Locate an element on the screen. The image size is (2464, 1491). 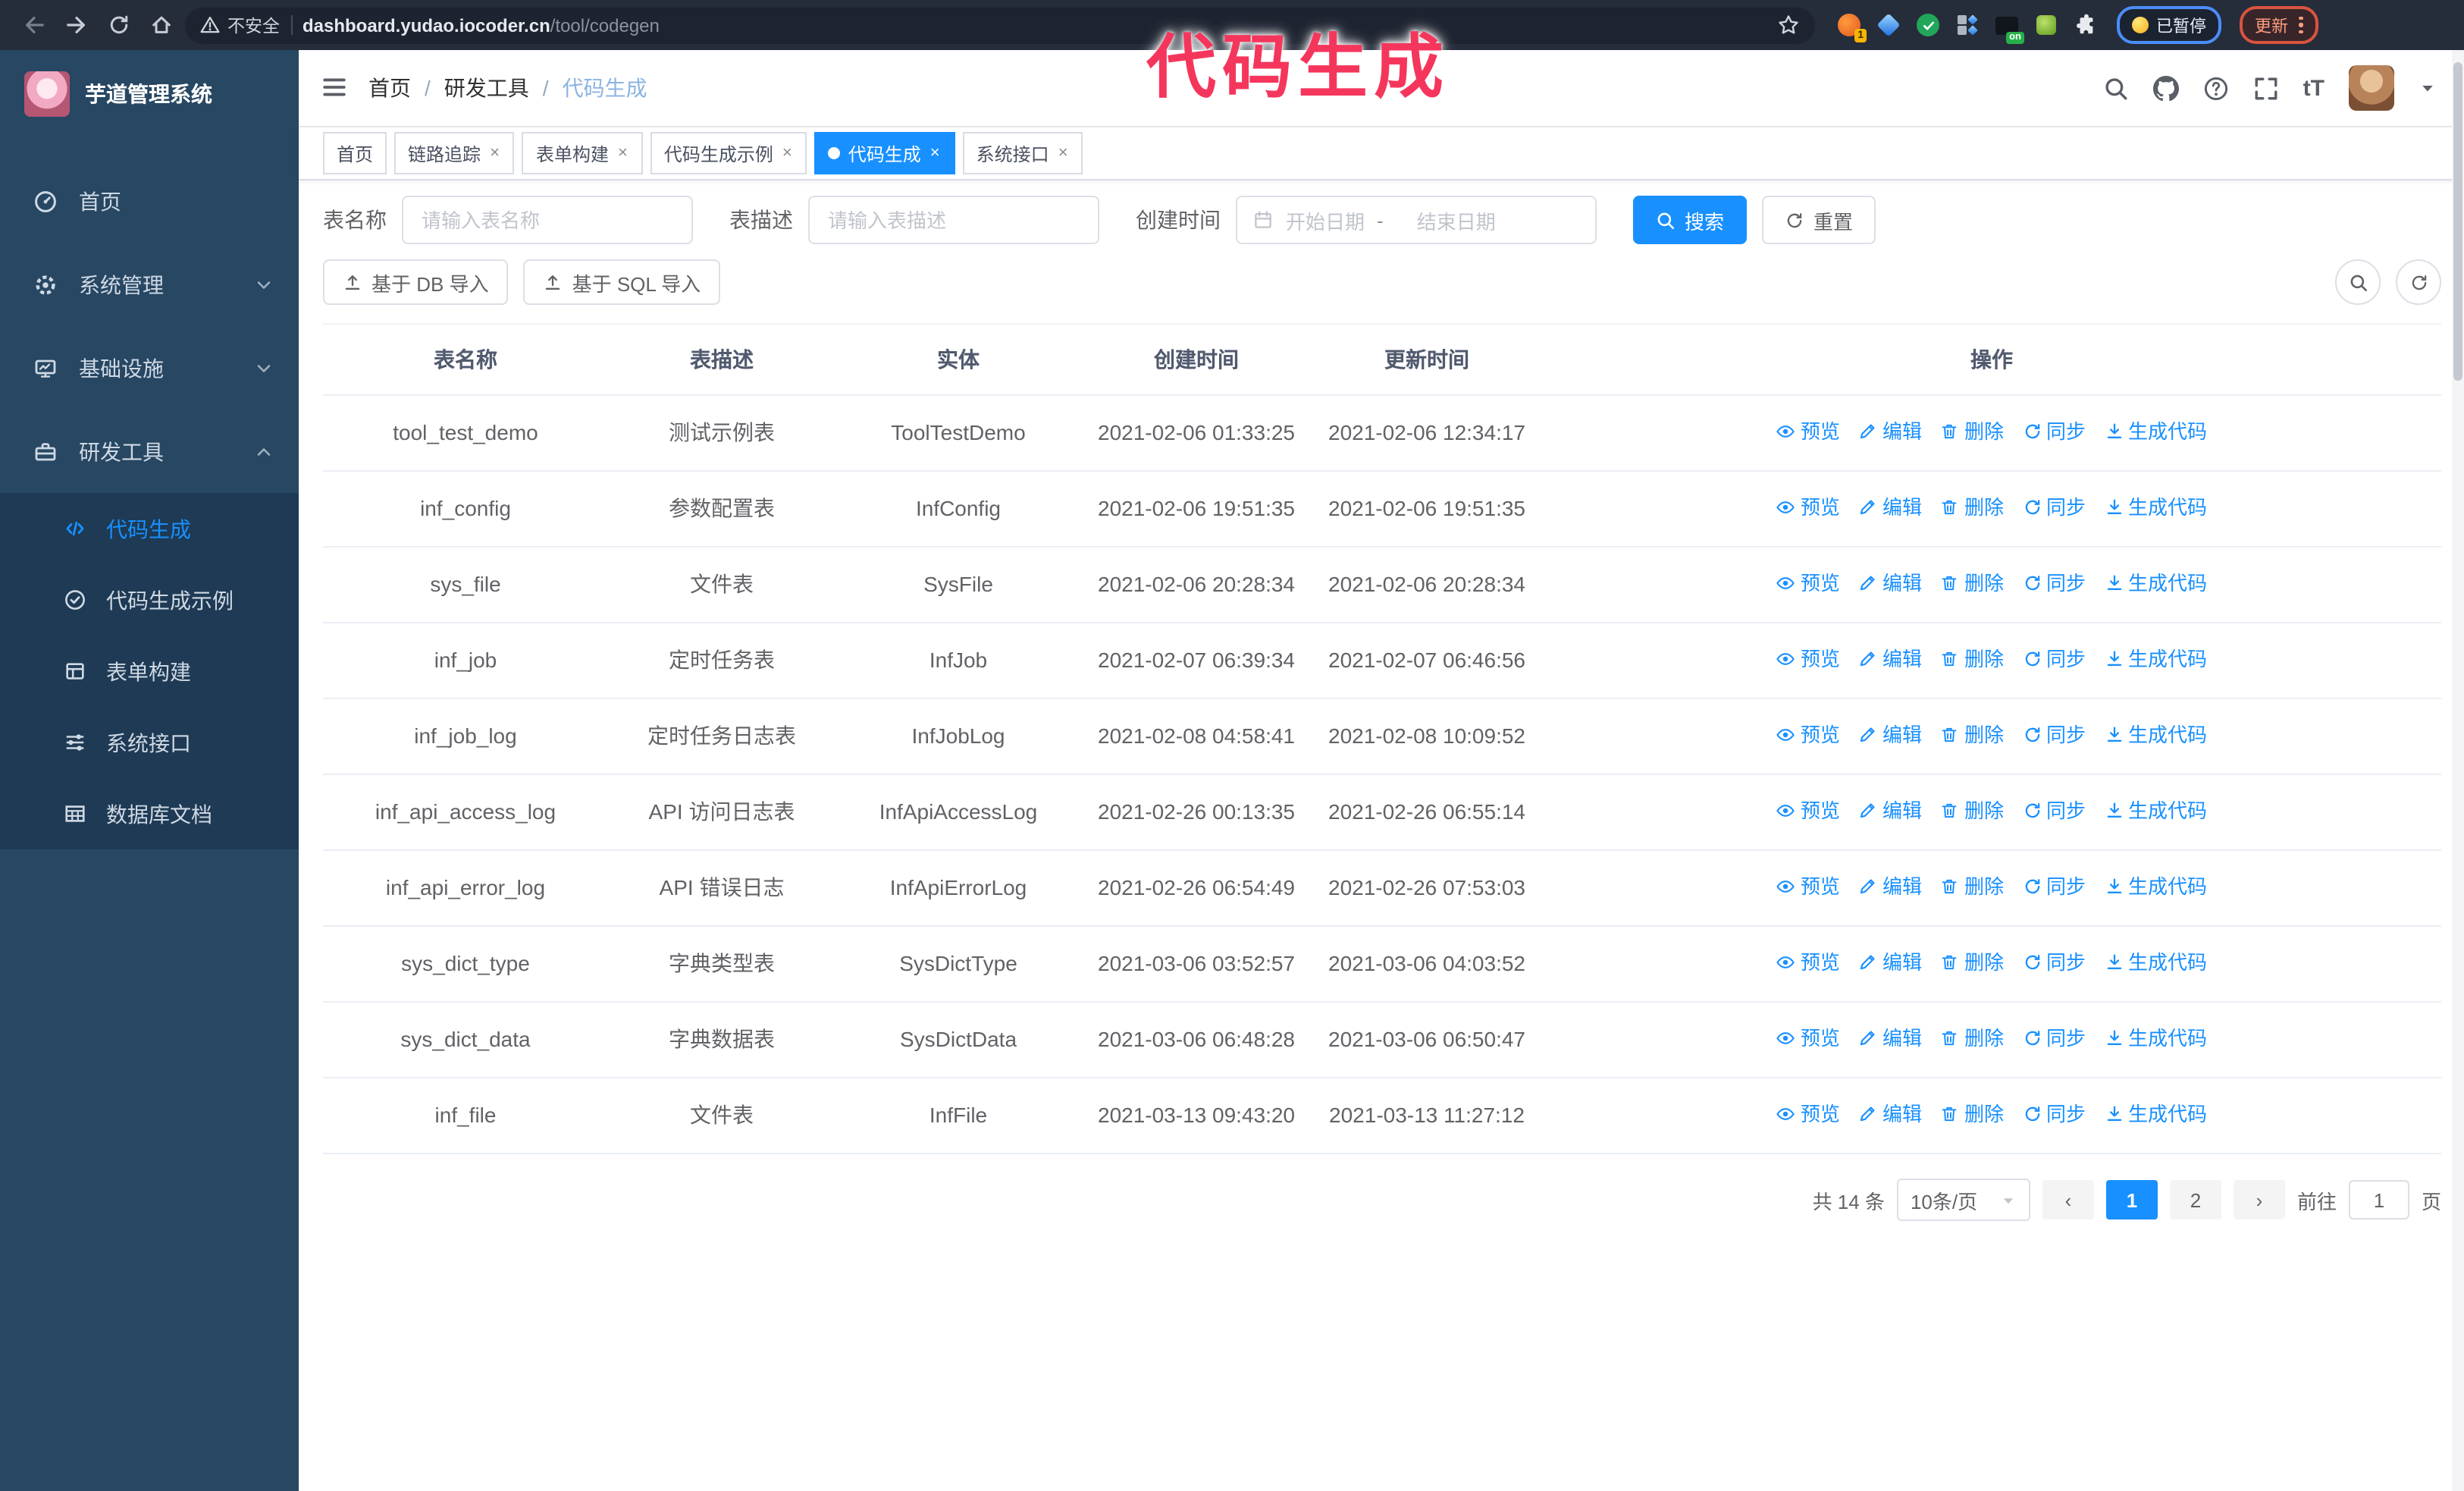
browser-reload-button is located at coordinates (118, 25).